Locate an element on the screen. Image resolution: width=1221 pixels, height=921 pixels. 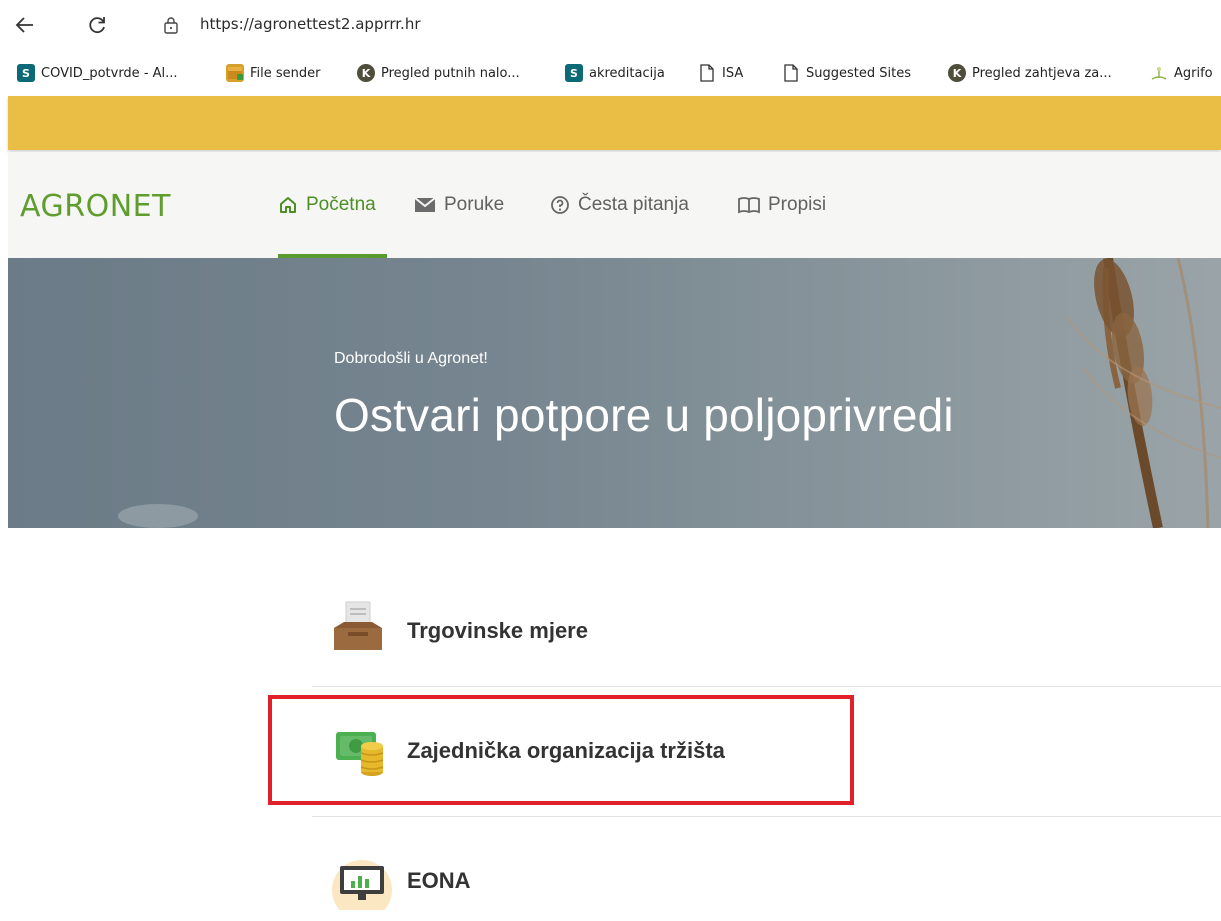
bookmark-label: akreditacija is located at coordinates (627, 73).